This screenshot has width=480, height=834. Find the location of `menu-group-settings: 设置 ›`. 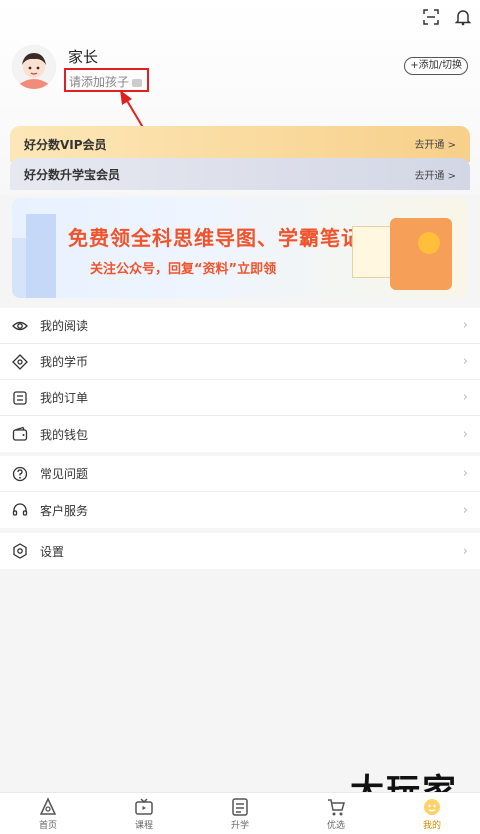

menu-group-settings: 设置 › is located at coordinates (240, 551).